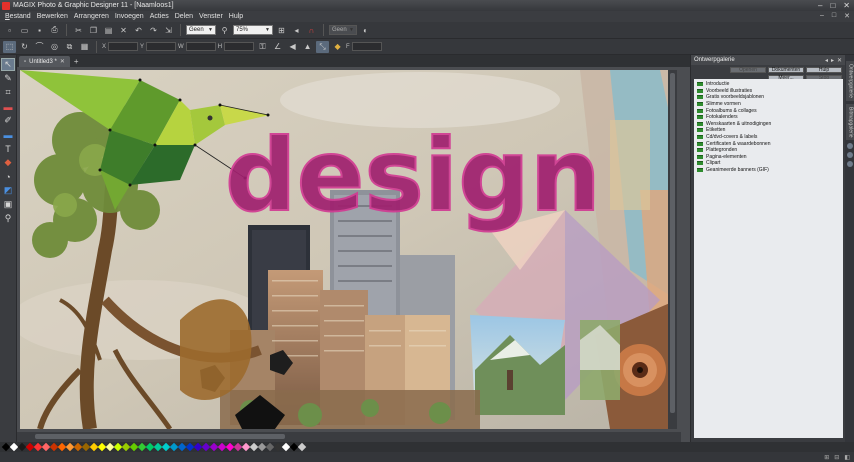 The height and width of the screenshot is (462, 854). Describe the element at coordinates (224, 30) in the screenshot. I see `zoom-icon: ⚲` at that location.